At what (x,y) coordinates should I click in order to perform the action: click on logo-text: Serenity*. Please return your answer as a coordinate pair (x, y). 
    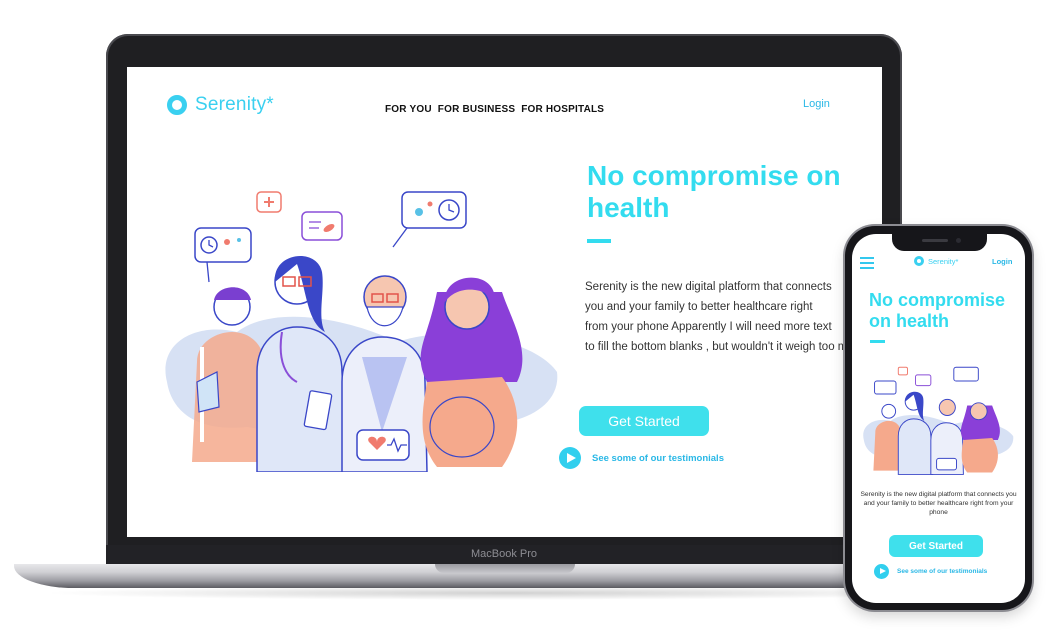
    Looking at the image, I should click on (234, 104).